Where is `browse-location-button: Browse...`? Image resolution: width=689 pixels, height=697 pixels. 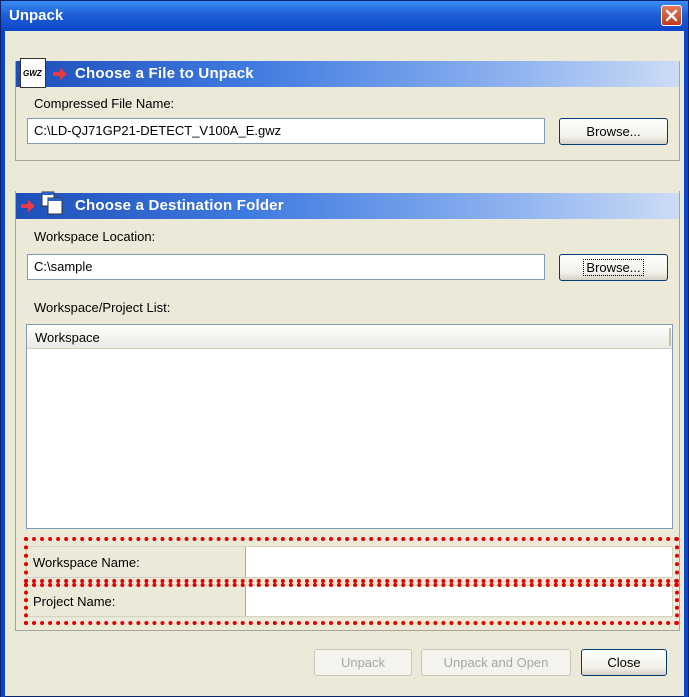 browse-location-button: Browse... is located at coordinates (613, 267).